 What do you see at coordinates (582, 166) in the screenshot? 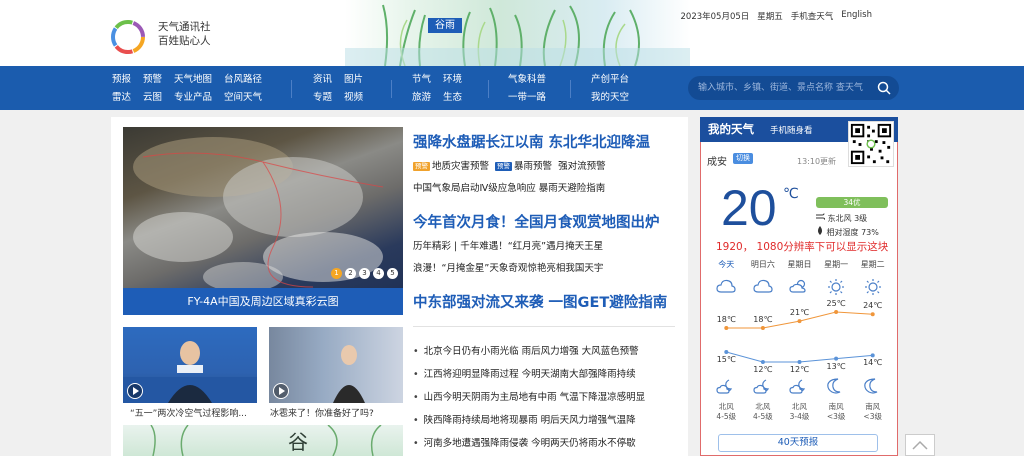
I see `convection-warning-link: 强对流预警` at bounding box center [582, 166].